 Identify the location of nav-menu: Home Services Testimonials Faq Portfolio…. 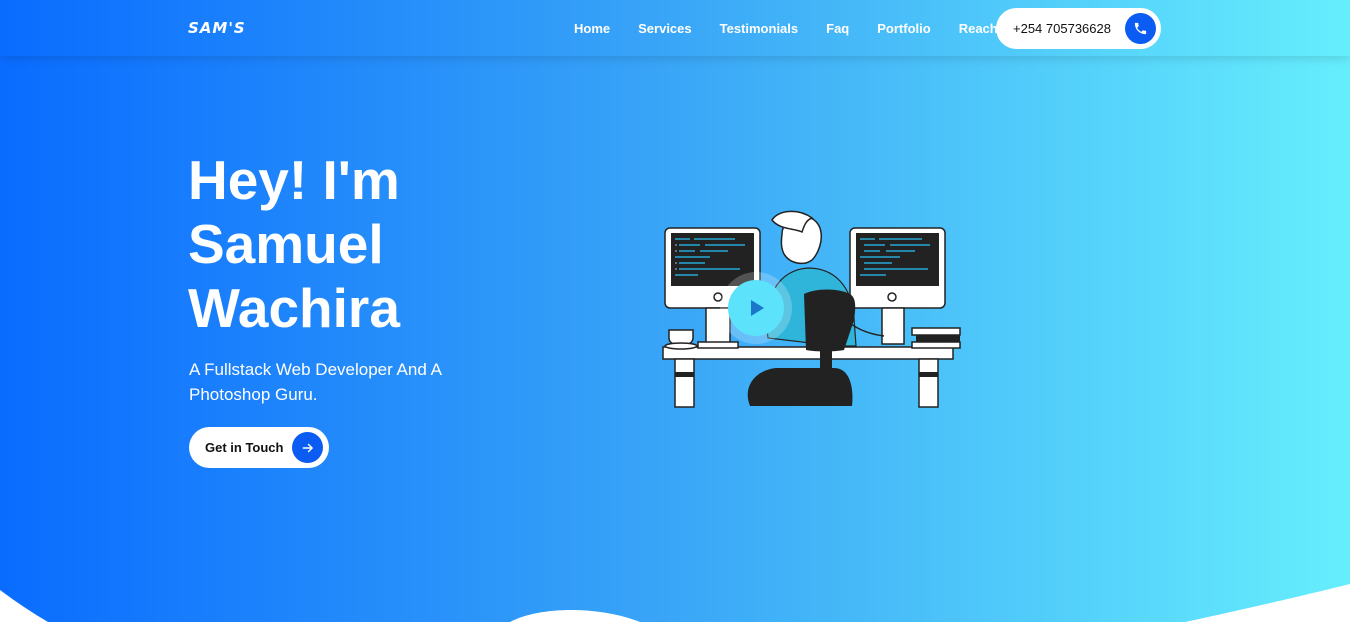
(796, 28).